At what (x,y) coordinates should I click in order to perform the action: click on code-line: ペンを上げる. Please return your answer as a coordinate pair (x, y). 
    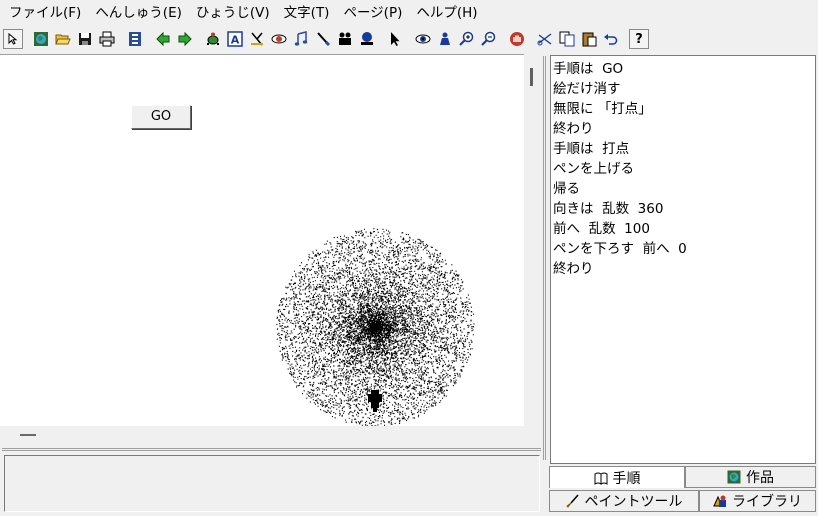
    Looking at the image, I should click on (593, 169).